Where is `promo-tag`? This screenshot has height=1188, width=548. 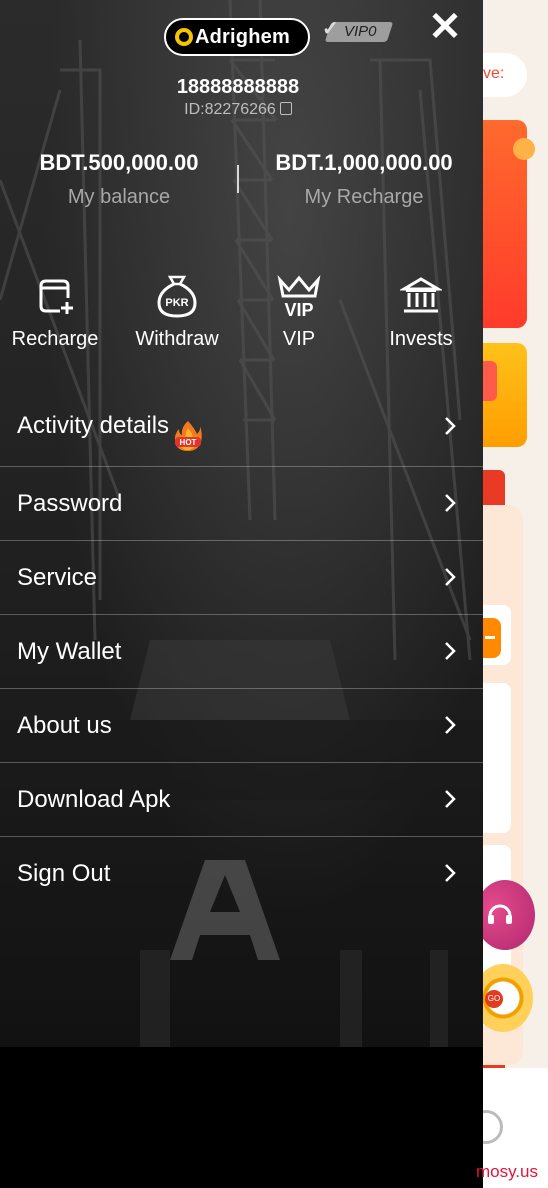 promo-tag is located at coordinates (490, 381).